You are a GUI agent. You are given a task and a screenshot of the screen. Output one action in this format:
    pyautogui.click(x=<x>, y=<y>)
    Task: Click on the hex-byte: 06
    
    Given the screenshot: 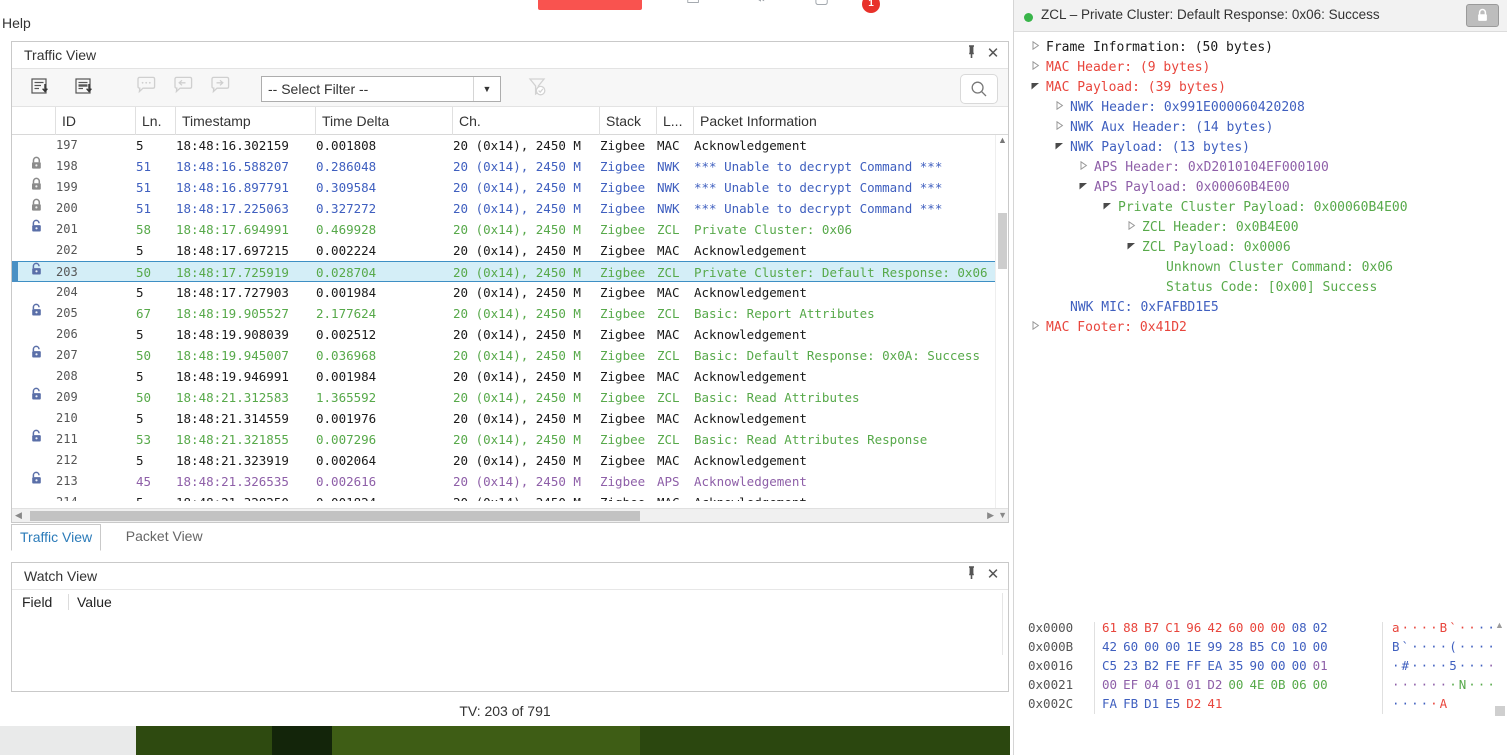 What is the action you would take?
    pyautogui.click(x=1299, y=684)
    